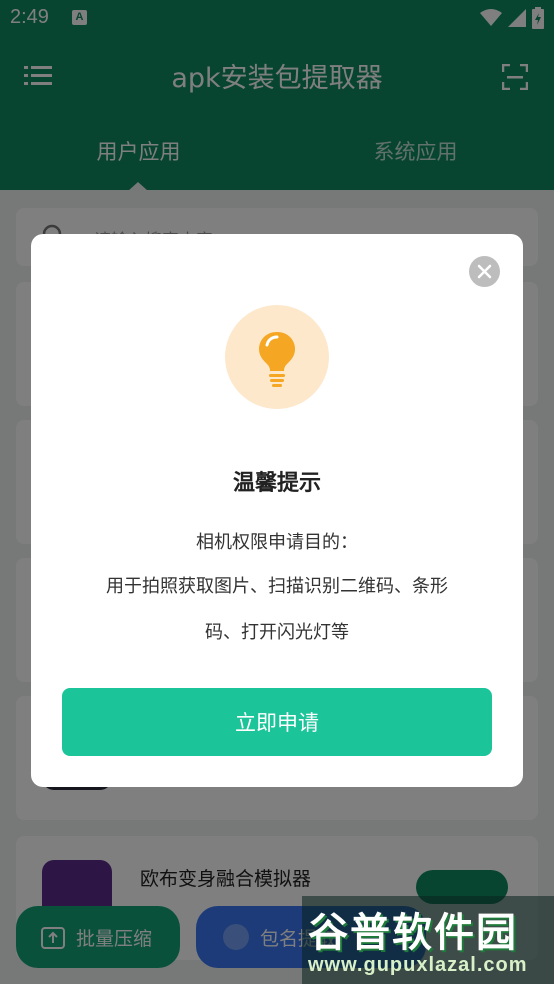 The image size is (554, 984). I want to click on dialog-message-line: 相机权限申请目的：, so click(277, 542).